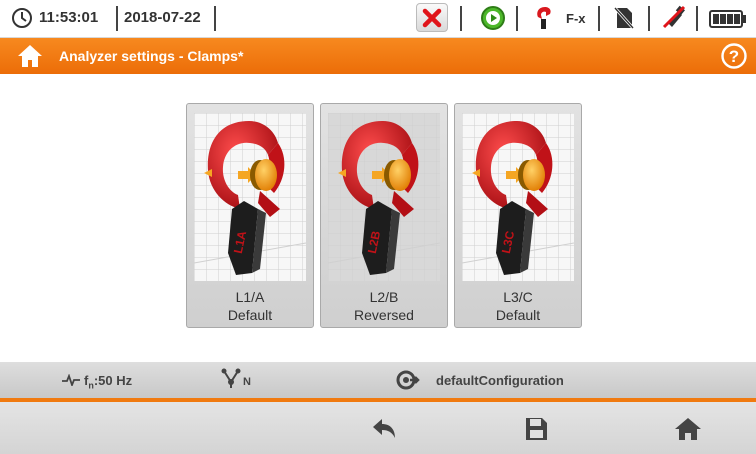 The image size is (756, 454). Describe the element at coordinates (22, 18) in the screenshot. I see `clock-icon` at that location.